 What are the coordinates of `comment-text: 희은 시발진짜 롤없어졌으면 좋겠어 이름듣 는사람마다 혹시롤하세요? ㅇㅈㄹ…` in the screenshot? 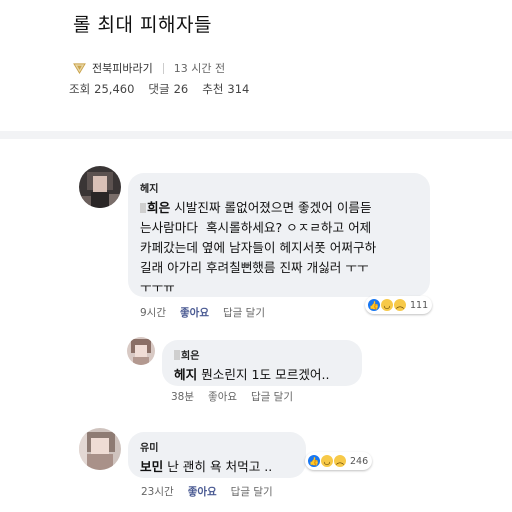 It's located at (258, 247).